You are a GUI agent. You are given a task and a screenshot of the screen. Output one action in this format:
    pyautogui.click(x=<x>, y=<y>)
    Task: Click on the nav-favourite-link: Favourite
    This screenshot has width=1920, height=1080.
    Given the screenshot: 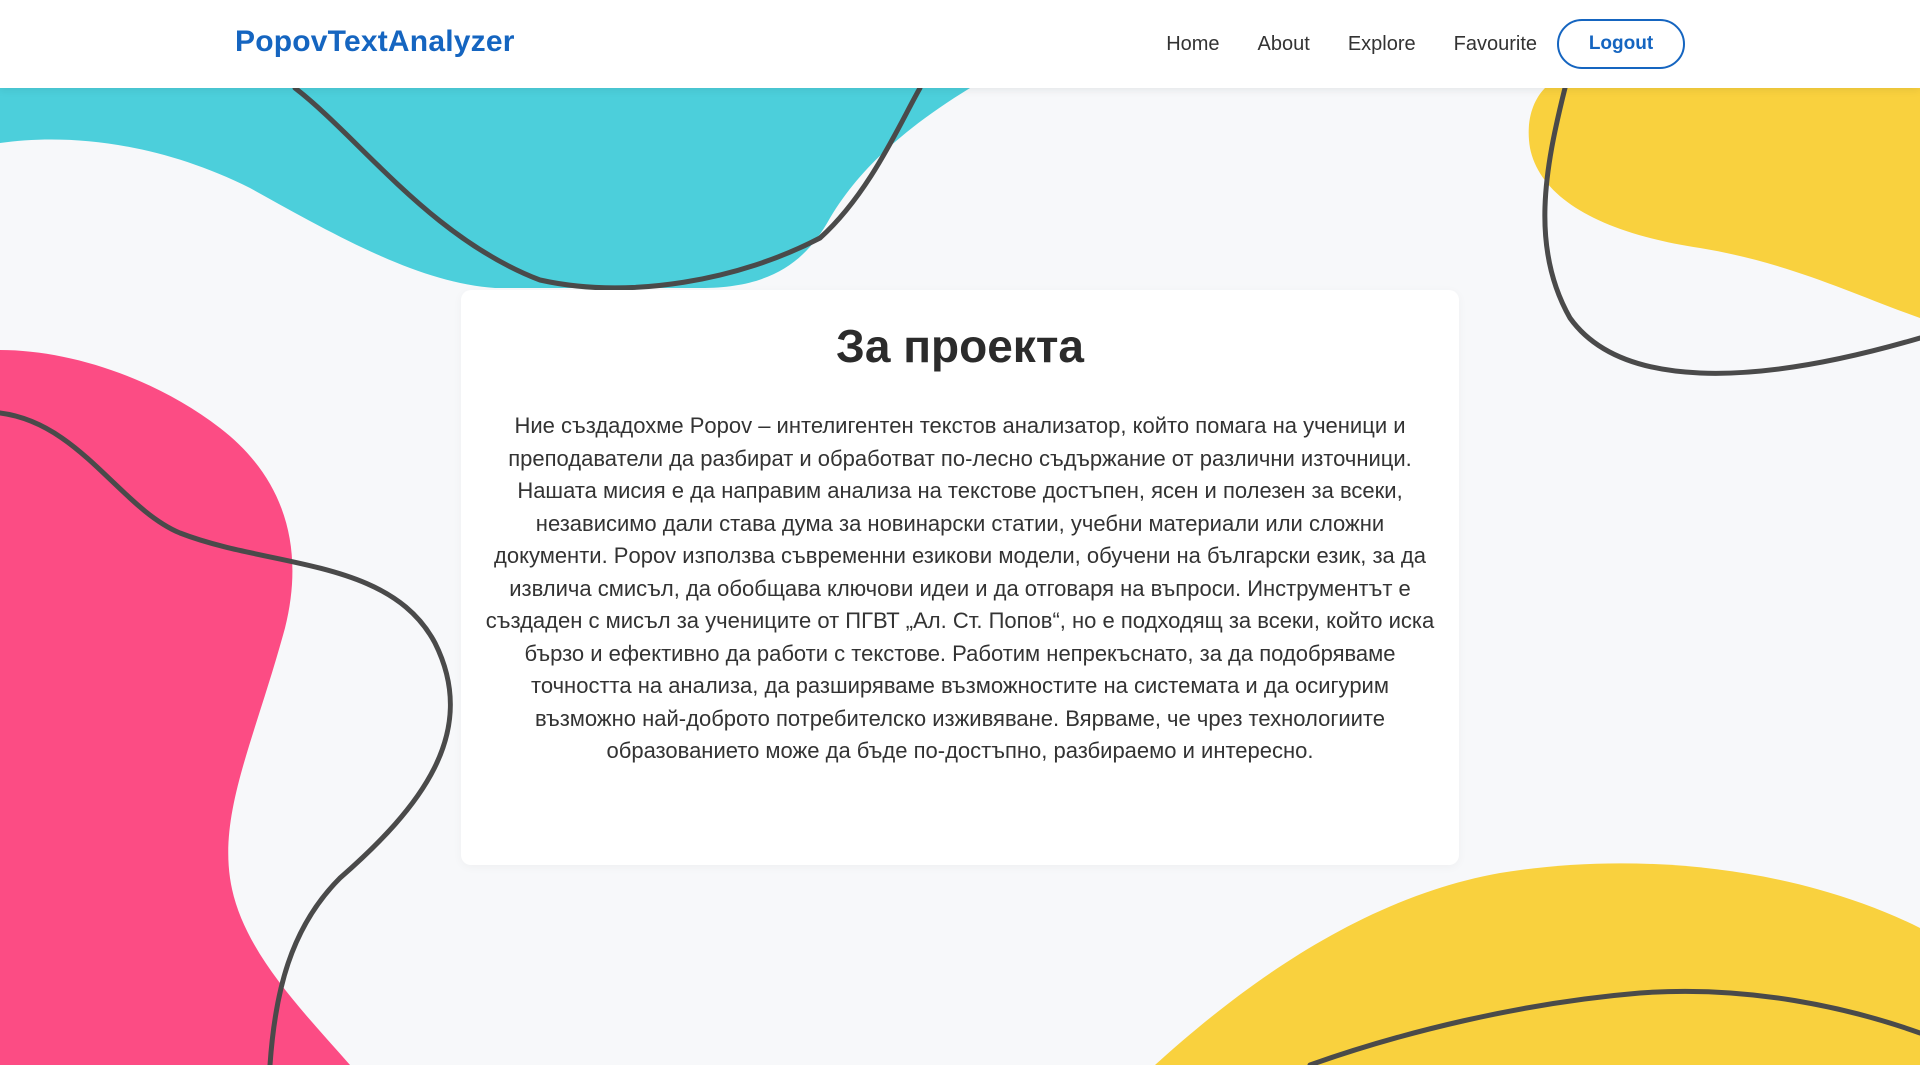 What is the action you would take?
    pyautogui.click(x=1495, y=44)
    